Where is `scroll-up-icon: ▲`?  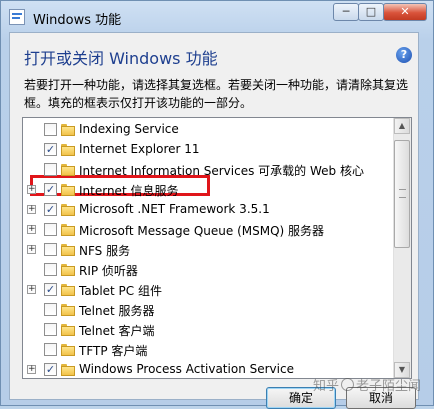
scroll-up-icon: ▲ is located at coordinates (402, 126).